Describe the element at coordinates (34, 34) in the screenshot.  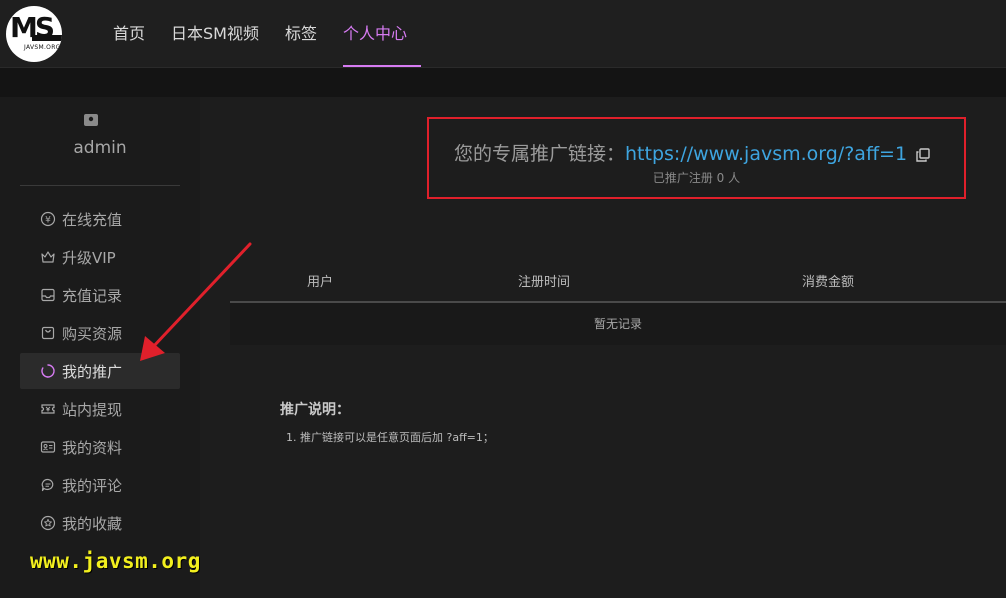
I see `site-logo: MS JAVSM.ORG` at that location.